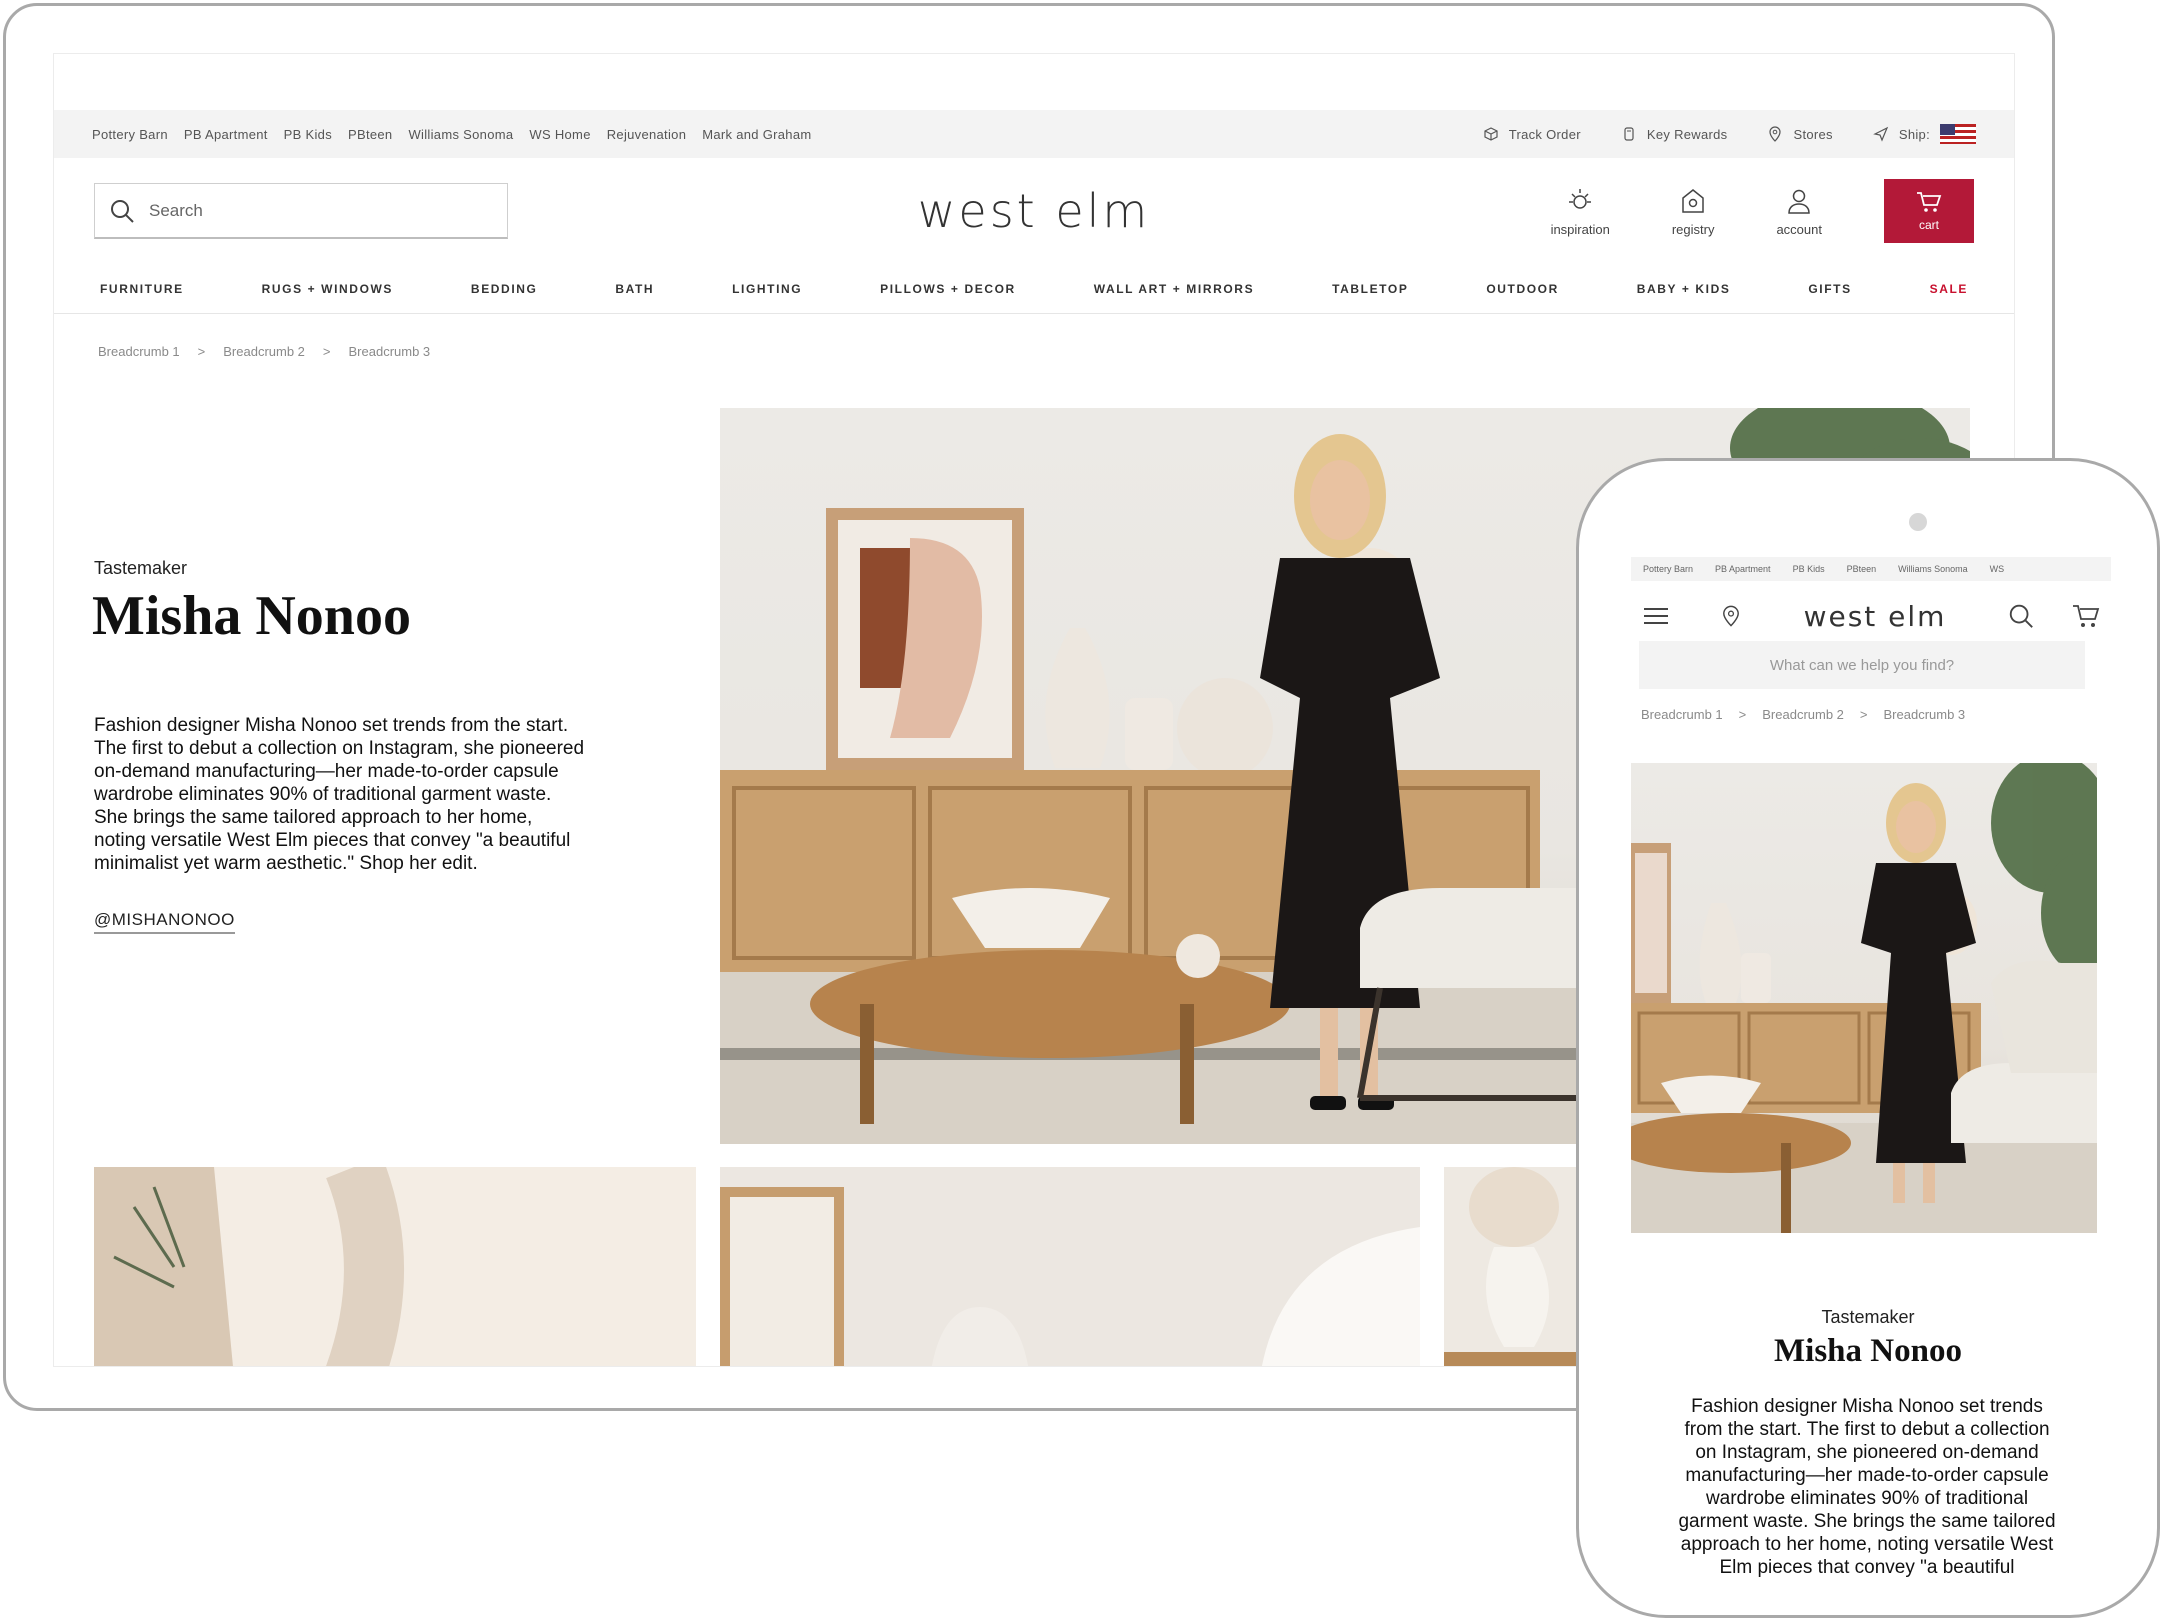 The height and width of the screenshot is (1624, 2164). What do you see at coordinates (1958, 134) in the screenshot?
I see `us-flag-icon` at bounding box center [1958, 134].